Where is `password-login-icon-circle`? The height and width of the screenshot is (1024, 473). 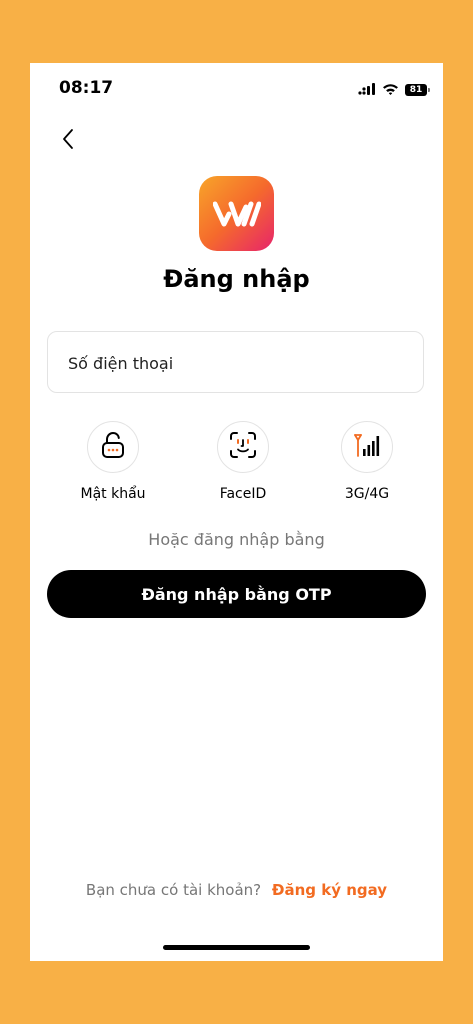
password-login-icon-circle is located at coordinates (113, 447).